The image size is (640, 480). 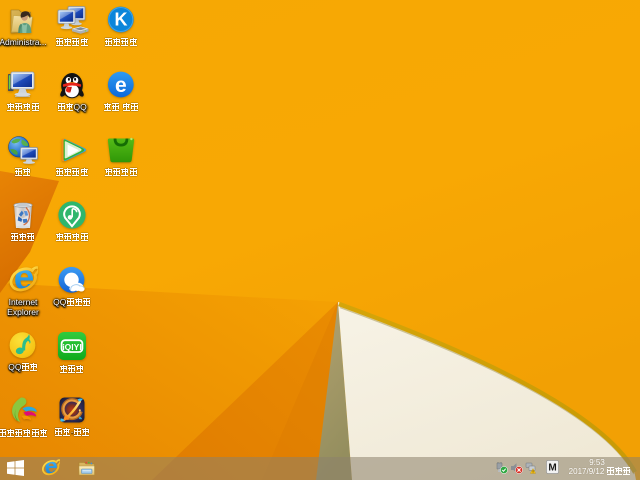 What do you see at coordinates (552, 468) in the screenshot?
I see `svg-text: M` at bounding box center [552, 468].